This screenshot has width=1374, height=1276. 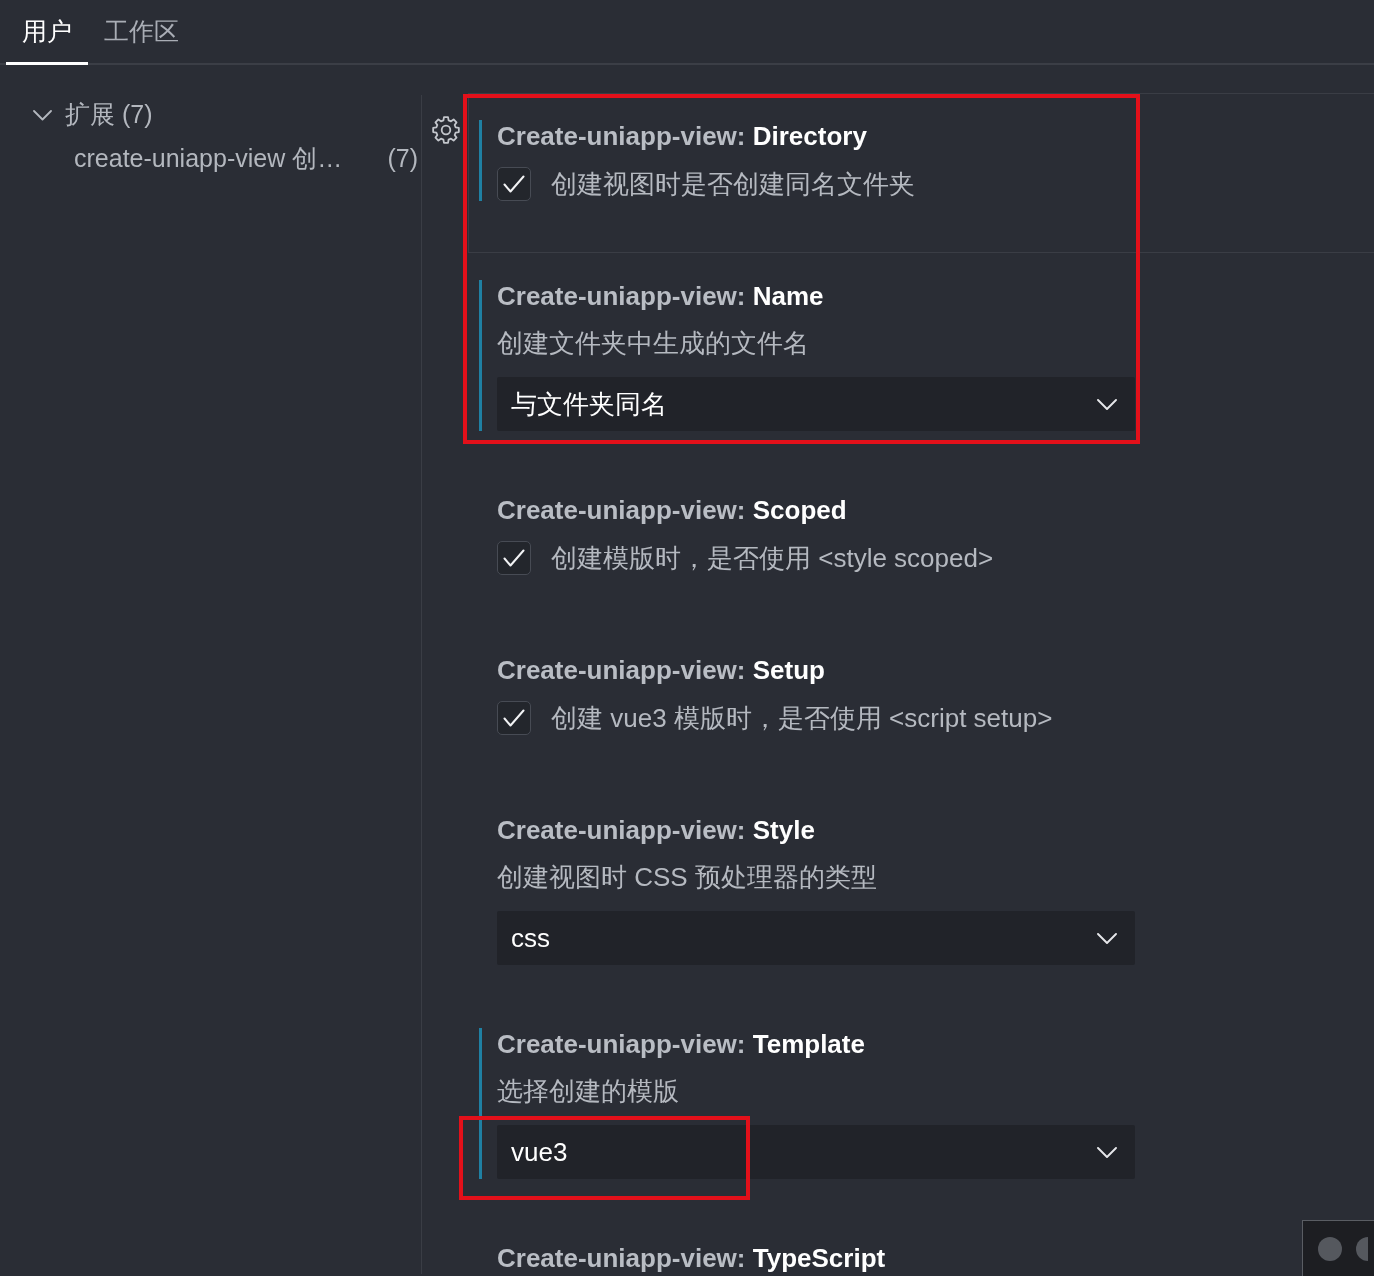 What do you see at coordinates (681, 1044) in the screenshot?
I see `setting-title: Create-uniapp-view: Template` at bounding box center [681, 1044].